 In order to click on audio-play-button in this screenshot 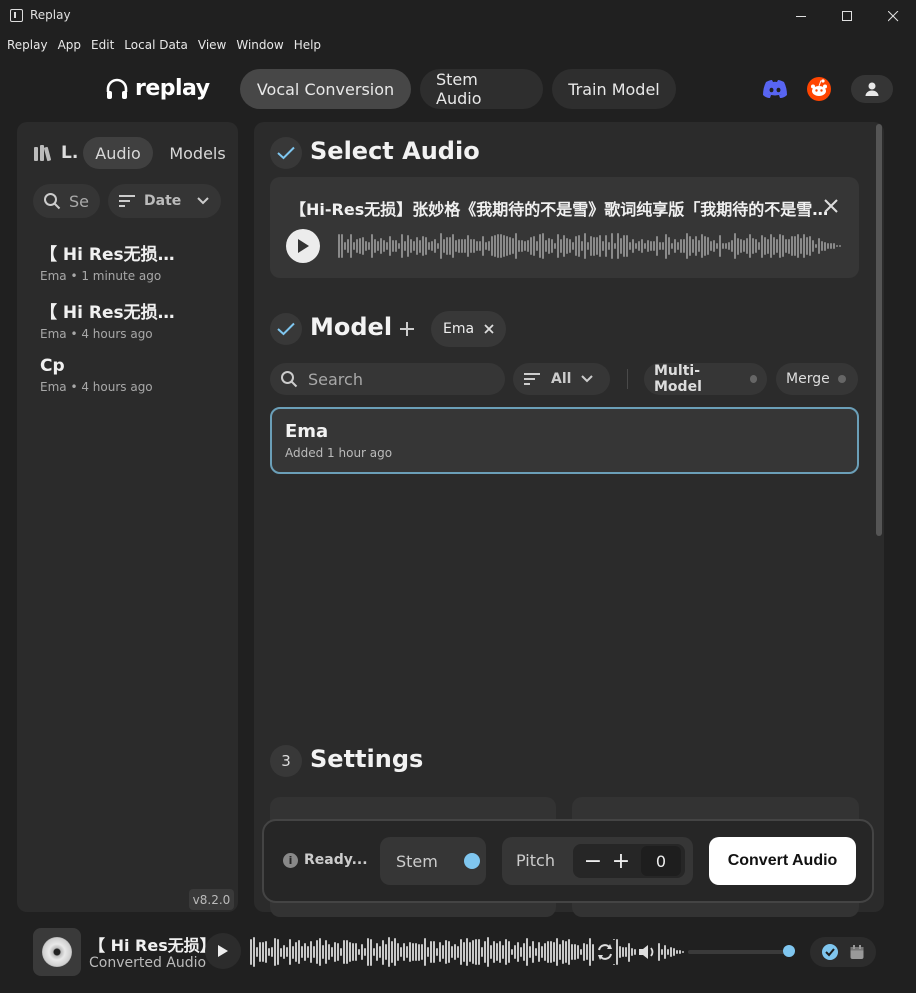, I will do `click(303, 246)`.